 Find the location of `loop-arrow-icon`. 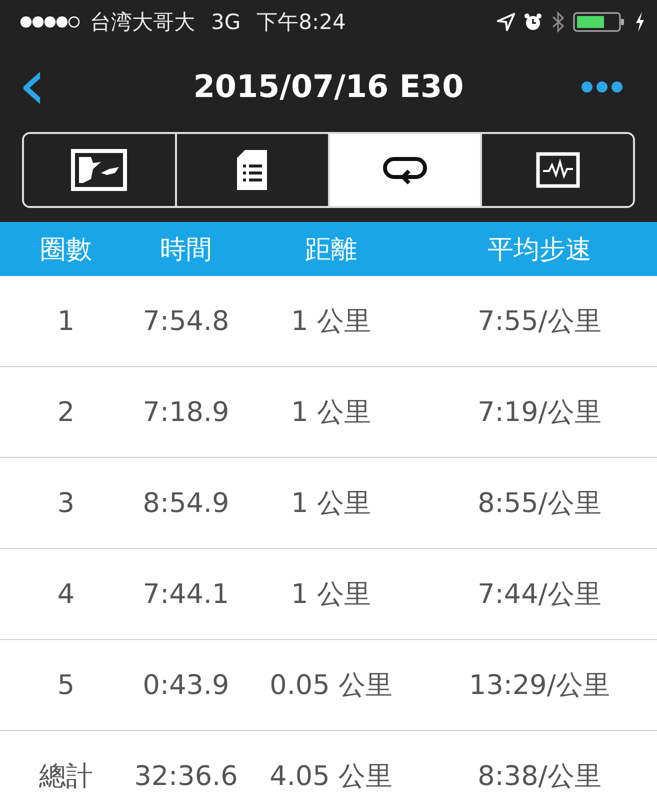

loop-arrow-icon is located at coordinates (405, 170).